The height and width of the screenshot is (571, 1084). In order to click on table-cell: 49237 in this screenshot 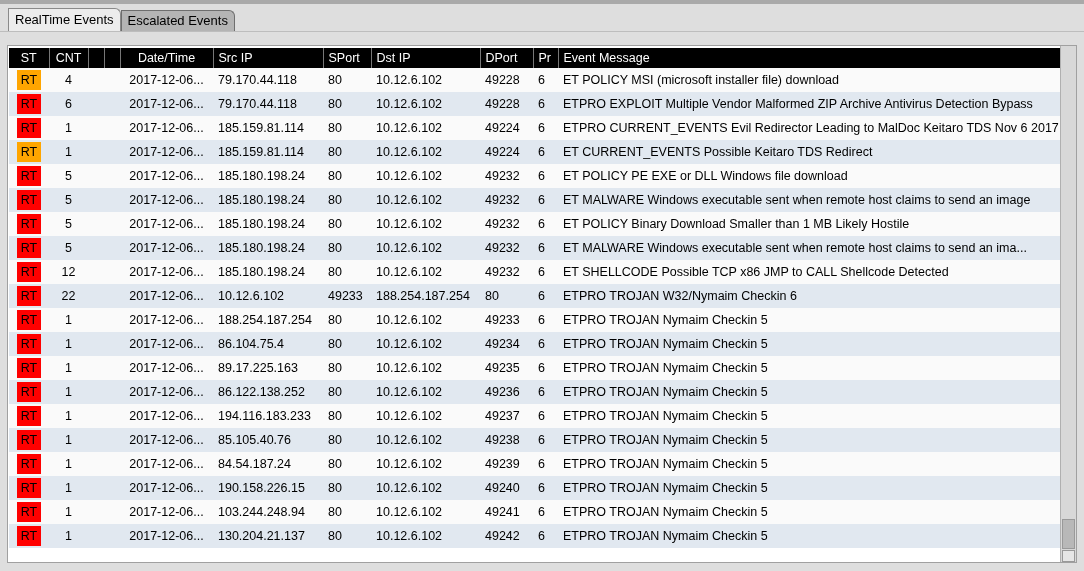, I will do `click(506, 416)`.